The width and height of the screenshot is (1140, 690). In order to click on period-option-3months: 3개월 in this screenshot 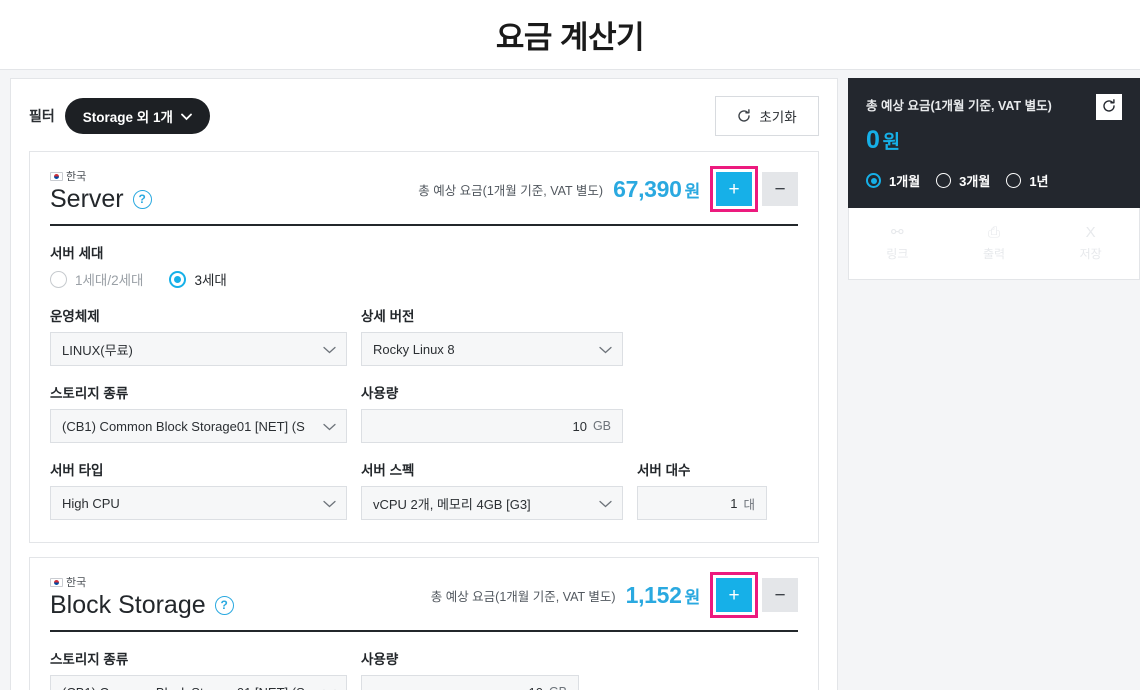, I will do `click(963, 180)`.